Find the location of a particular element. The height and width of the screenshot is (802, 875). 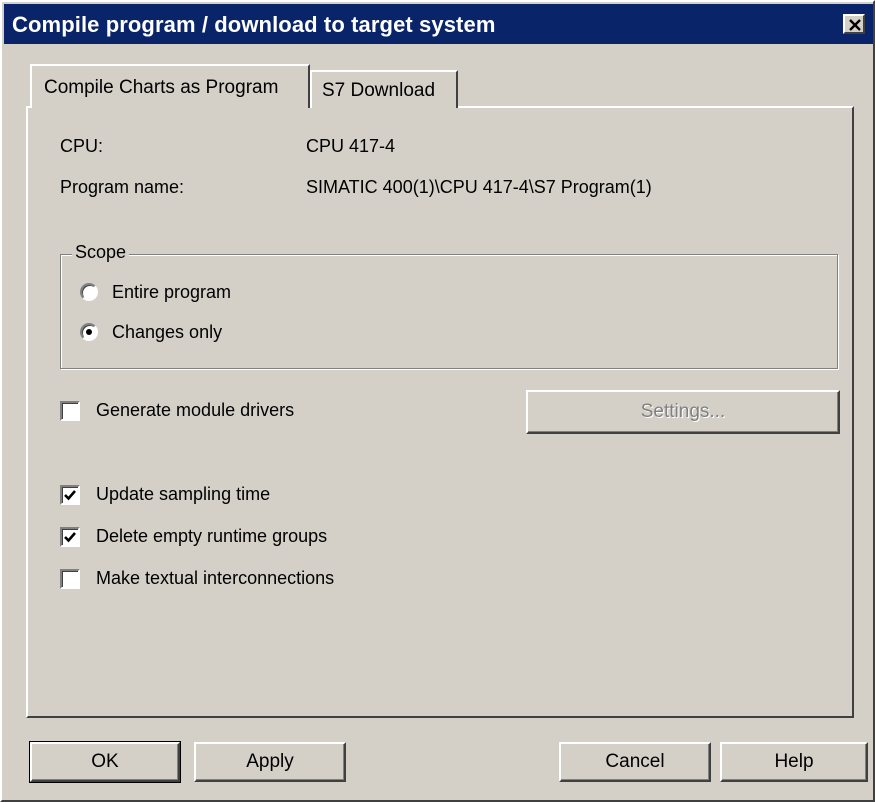

make-textual-interconnections-label: Make textual interconnections is located at coordinates (215, 578).